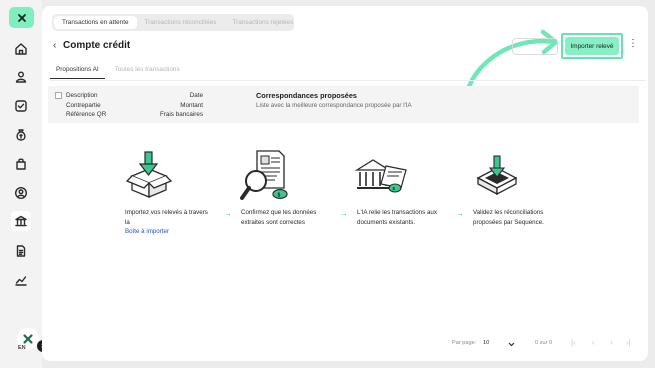  Describe the element at coordinates (386, 222) in the screenshot. I see `step-ai-link-line2: documents existants.` at that location.